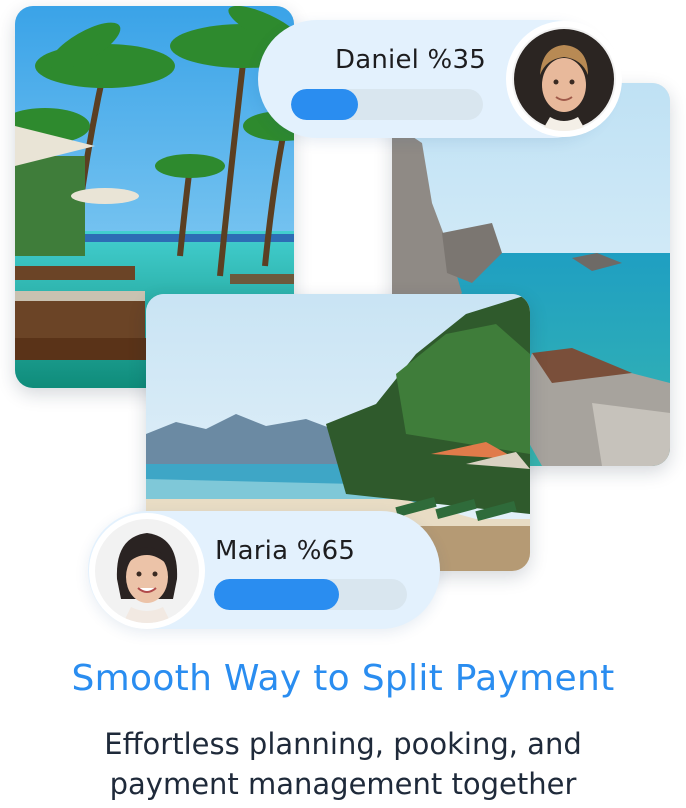  What do you see at coordinates (343, 784) in the screenshot?
I see `subline-line-2: payment management together` at bounding box center [343, 784].